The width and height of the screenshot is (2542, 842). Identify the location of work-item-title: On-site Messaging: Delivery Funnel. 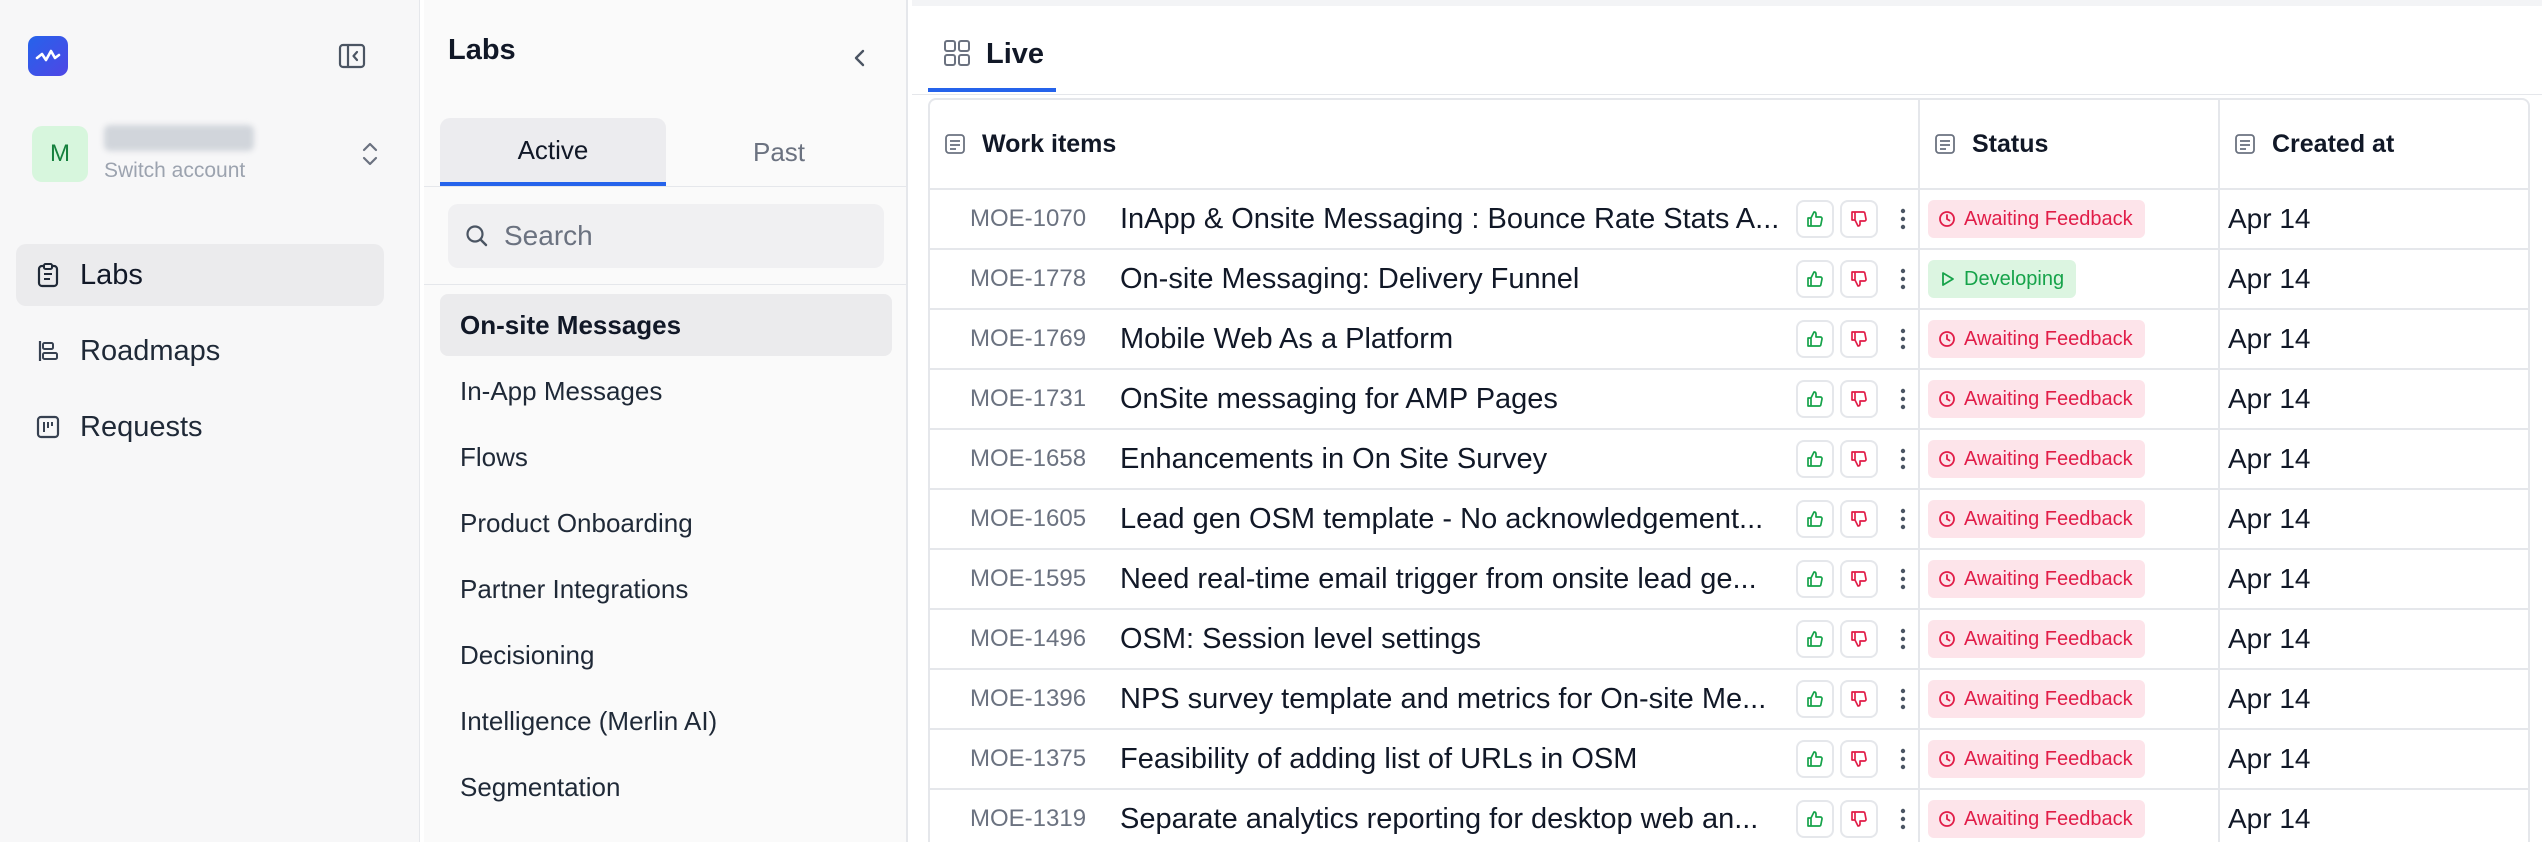
(1456, 279).